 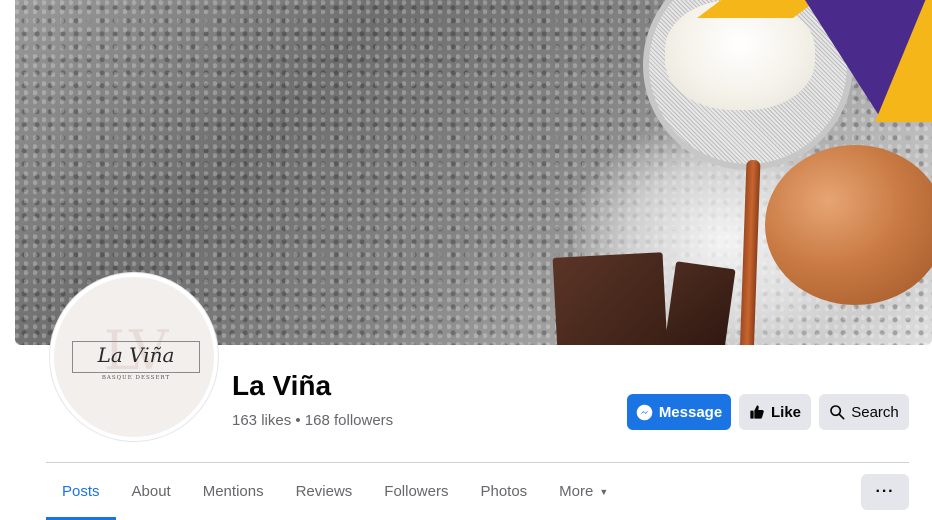 What do you see at coordinates (837, 412) in the screenshot?
I see `search-icon` at bounding box center [837, 412].